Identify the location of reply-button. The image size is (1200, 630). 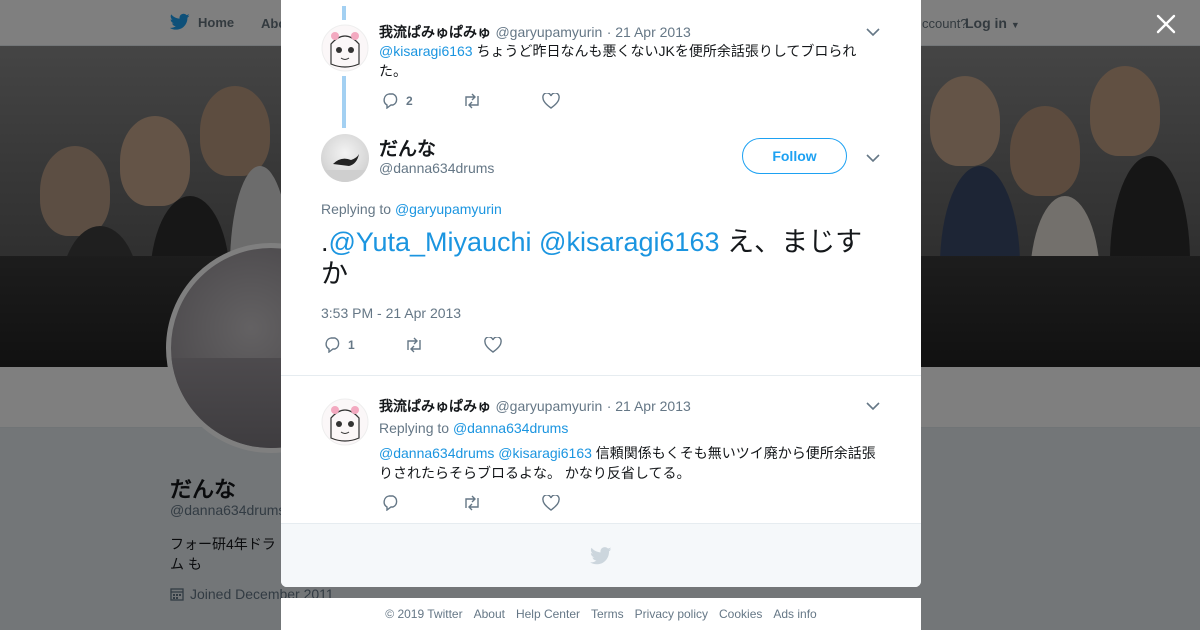
(422, 503).